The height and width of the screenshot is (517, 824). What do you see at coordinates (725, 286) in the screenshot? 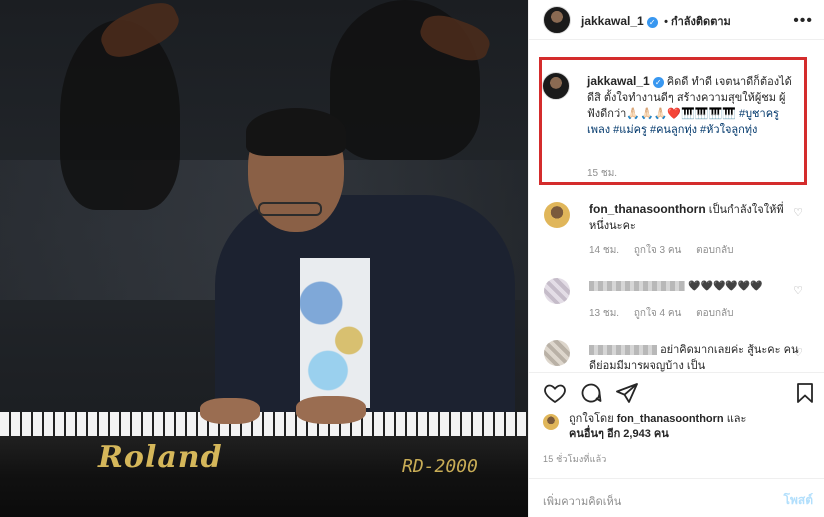
I see `comment-text: 🖤🖤🖤🖤🖤🖤` at bounding box center [725, 286].